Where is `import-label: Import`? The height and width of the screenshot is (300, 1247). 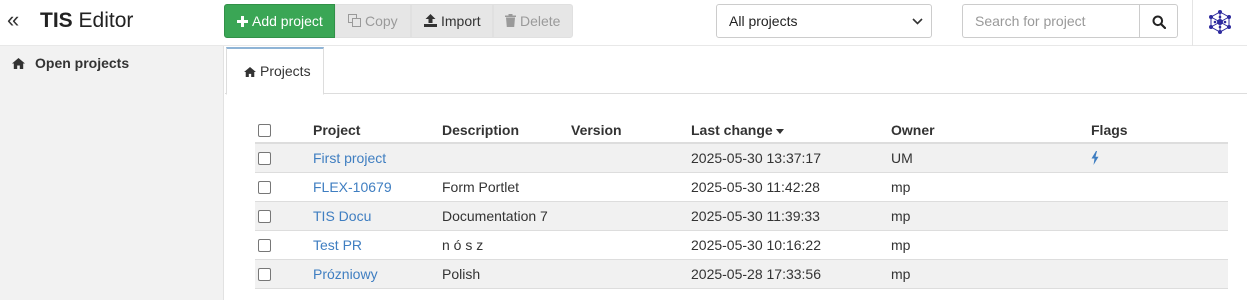 import-label: Import is located at coordinates (461, 21).